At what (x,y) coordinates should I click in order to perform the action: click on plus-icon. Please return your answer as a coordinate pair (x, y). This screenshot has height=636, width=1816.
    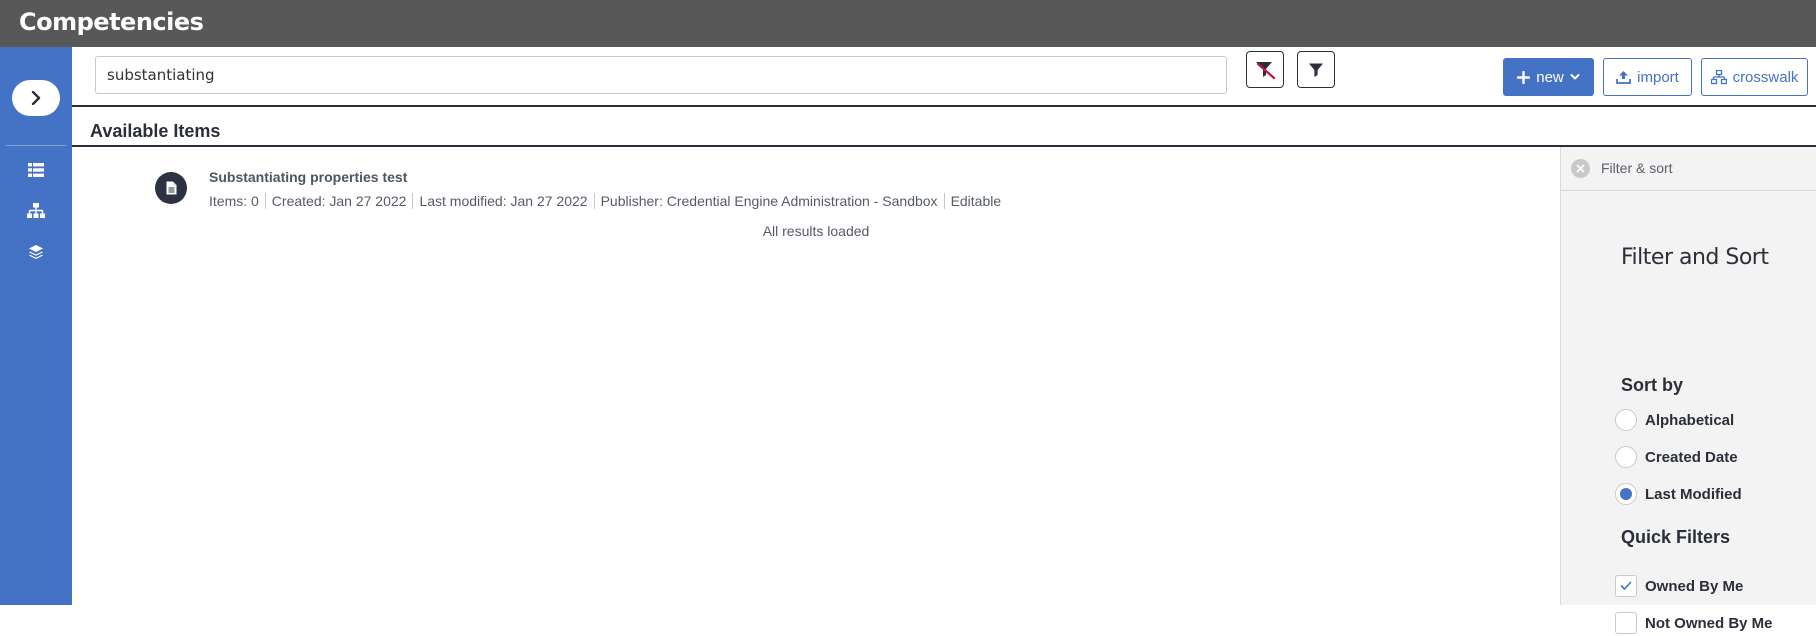
    Looking at the image, I should click on (1524, 77).